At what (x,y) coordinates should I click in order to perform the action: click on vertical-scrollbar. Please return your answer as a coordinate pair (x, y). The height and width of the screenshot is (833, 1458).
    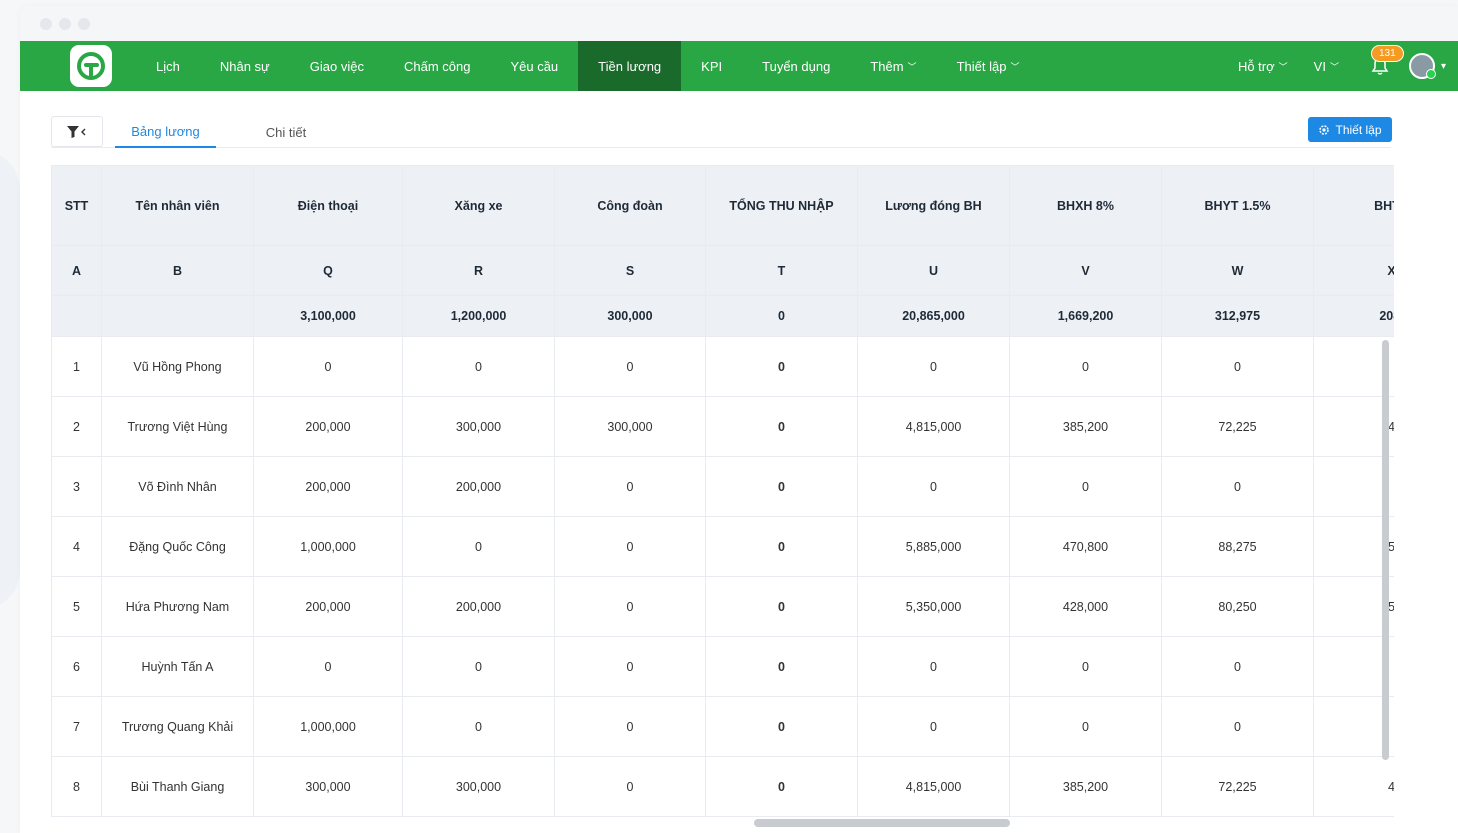
    Looking at the image, I should click on (1385, 550).